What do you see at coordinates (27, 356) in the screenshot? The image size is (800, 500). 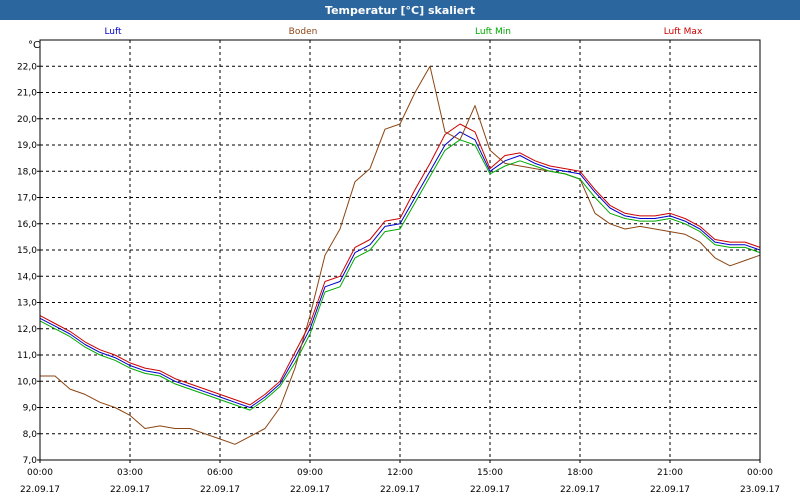 I see `y-tick-label: 11,0` at bounding box center [27, 356].